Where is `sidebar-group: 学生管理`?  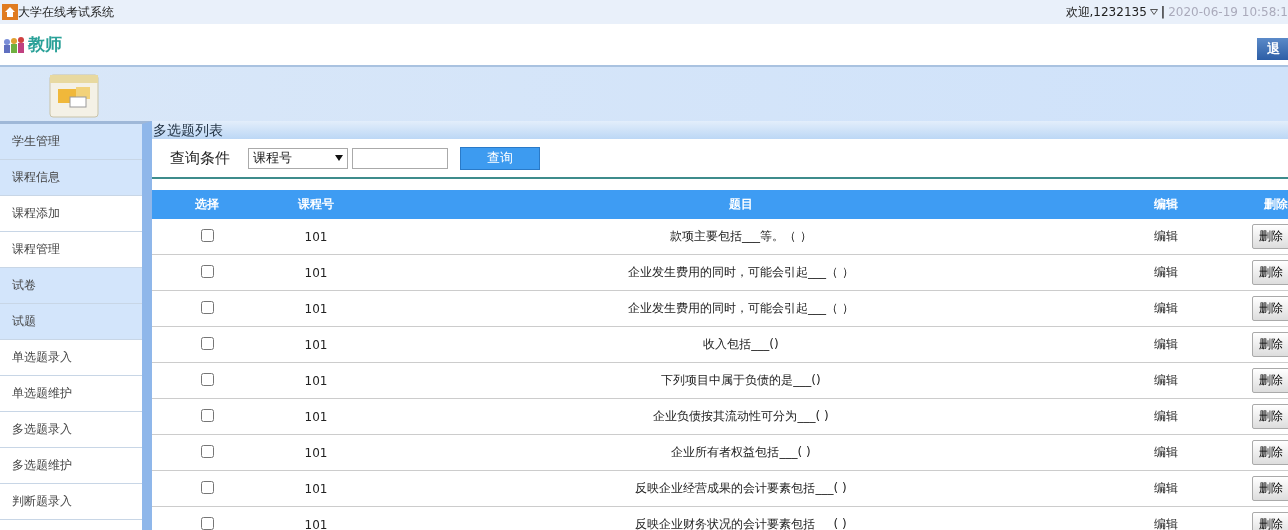 sidebar-group: 学生管理 is located at coordinates (71, 142).